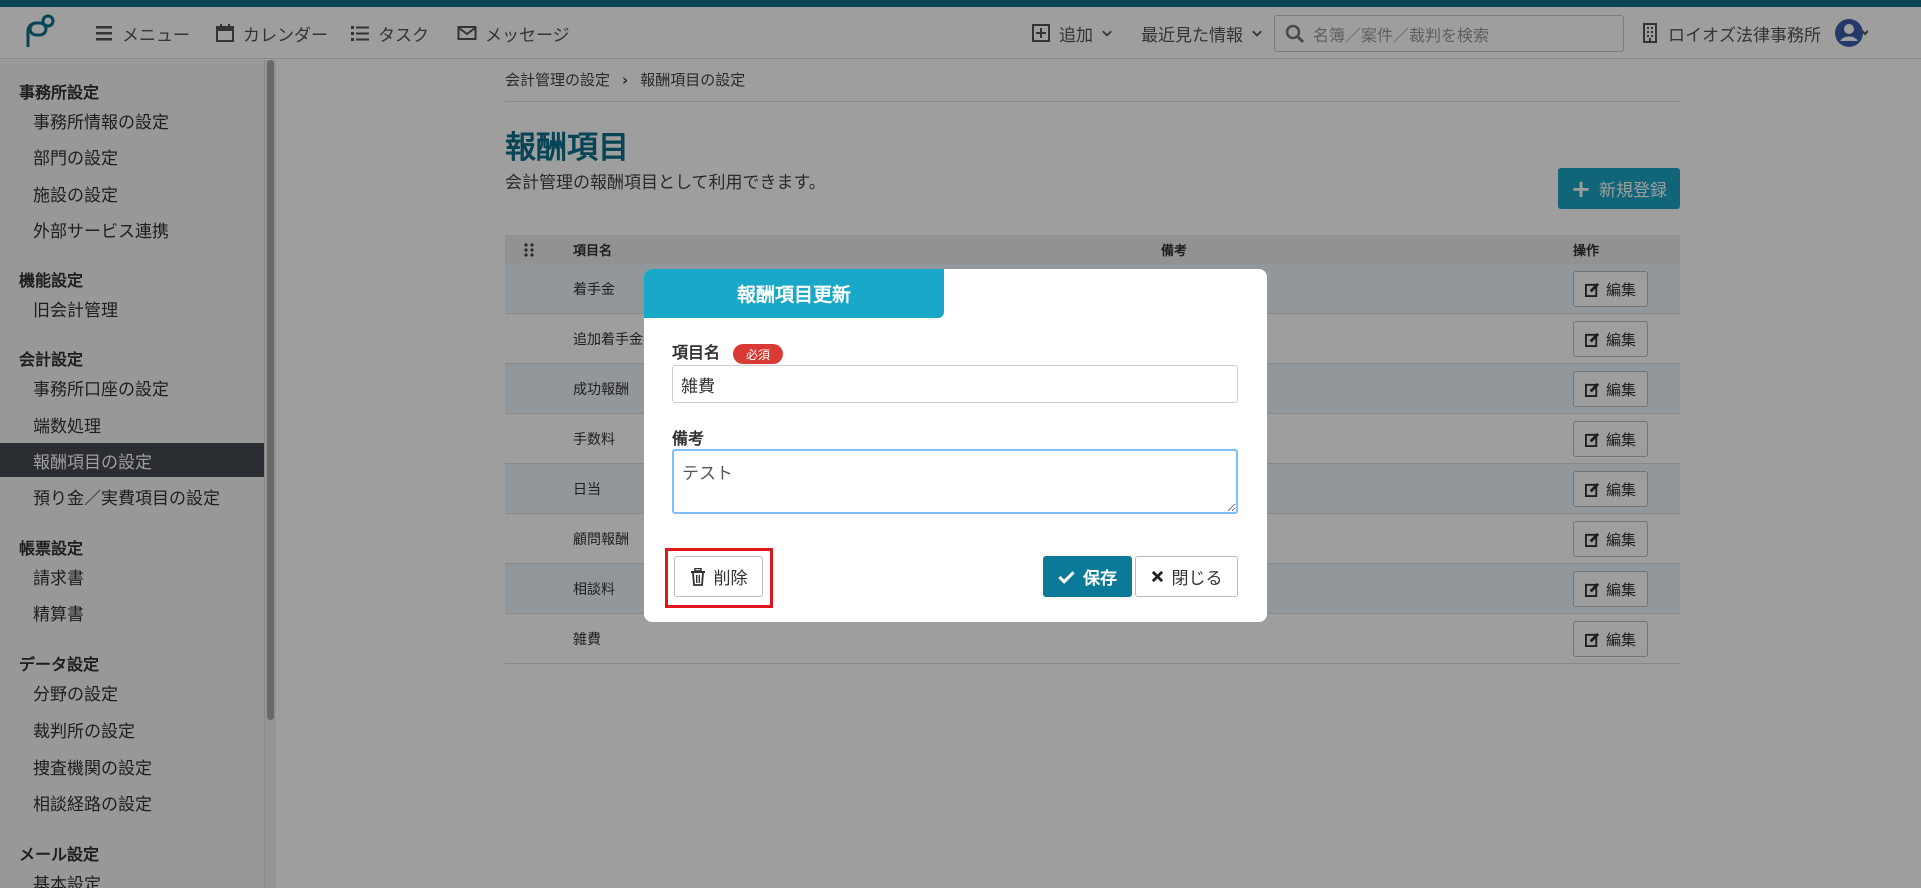 This screenshot has width=1921, height=888. I want to click on close-button: 閉じる, so click(1186, 576).